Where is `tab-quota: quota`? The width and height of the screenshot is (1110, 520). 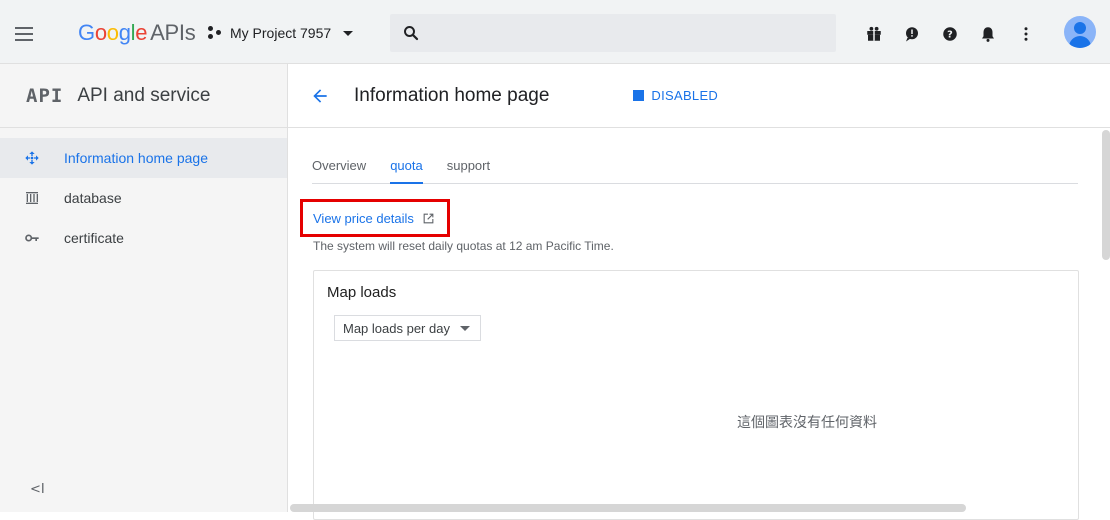
tab-quota: quota is located at coordinates (406, 168).